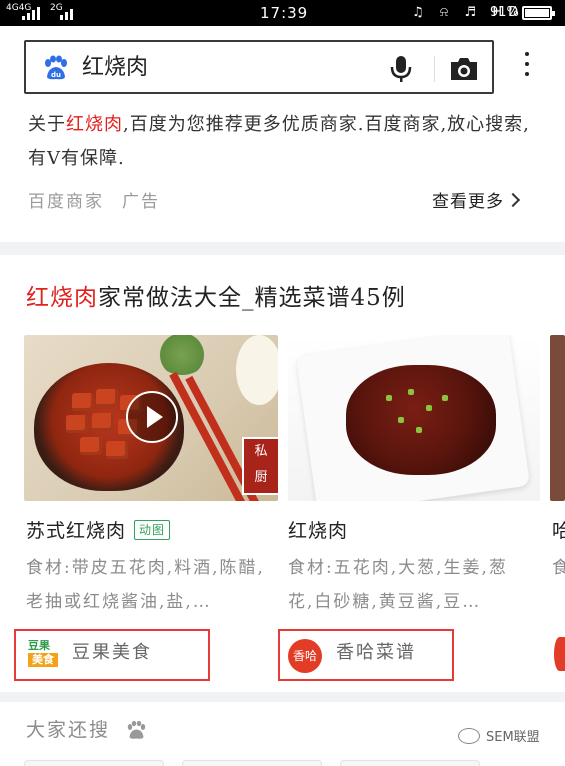 This screenshot has height=766, width=565. What do you see at coordinates (56, 75) in the screenshot?
I see `svg-text: du` at bounding box center [56, 75].